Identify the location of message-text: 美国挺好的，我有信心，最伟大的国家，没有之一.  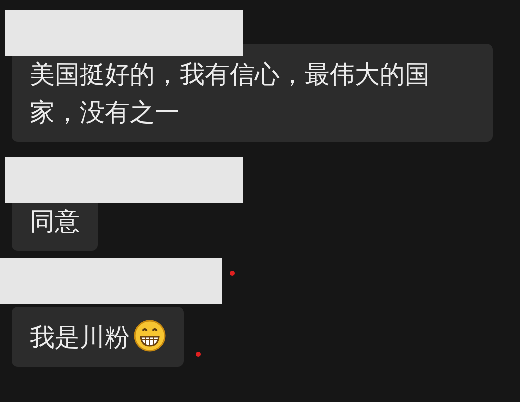
(230, 94).